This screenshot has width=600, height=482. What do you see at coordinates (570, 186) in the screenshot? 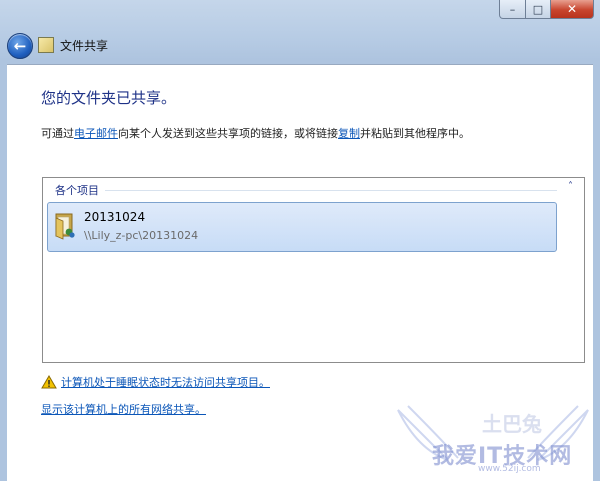
I see `collapse-chevron-icon: ˄` at bounding box center [570, 186].